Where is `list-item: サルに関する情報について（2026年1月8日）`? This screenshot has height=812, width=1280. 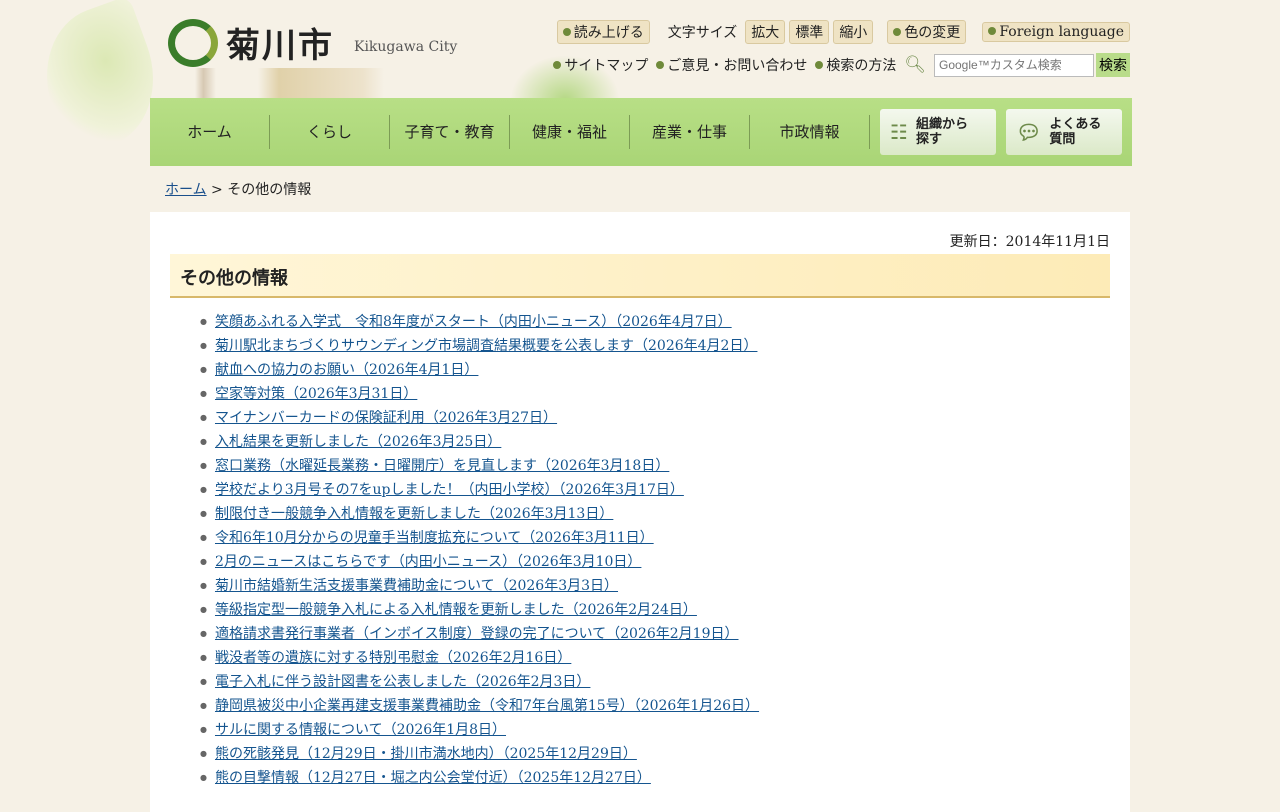
list-item: サルに関する情報について（2026年1月8日） is located at coordinates (479, 730).